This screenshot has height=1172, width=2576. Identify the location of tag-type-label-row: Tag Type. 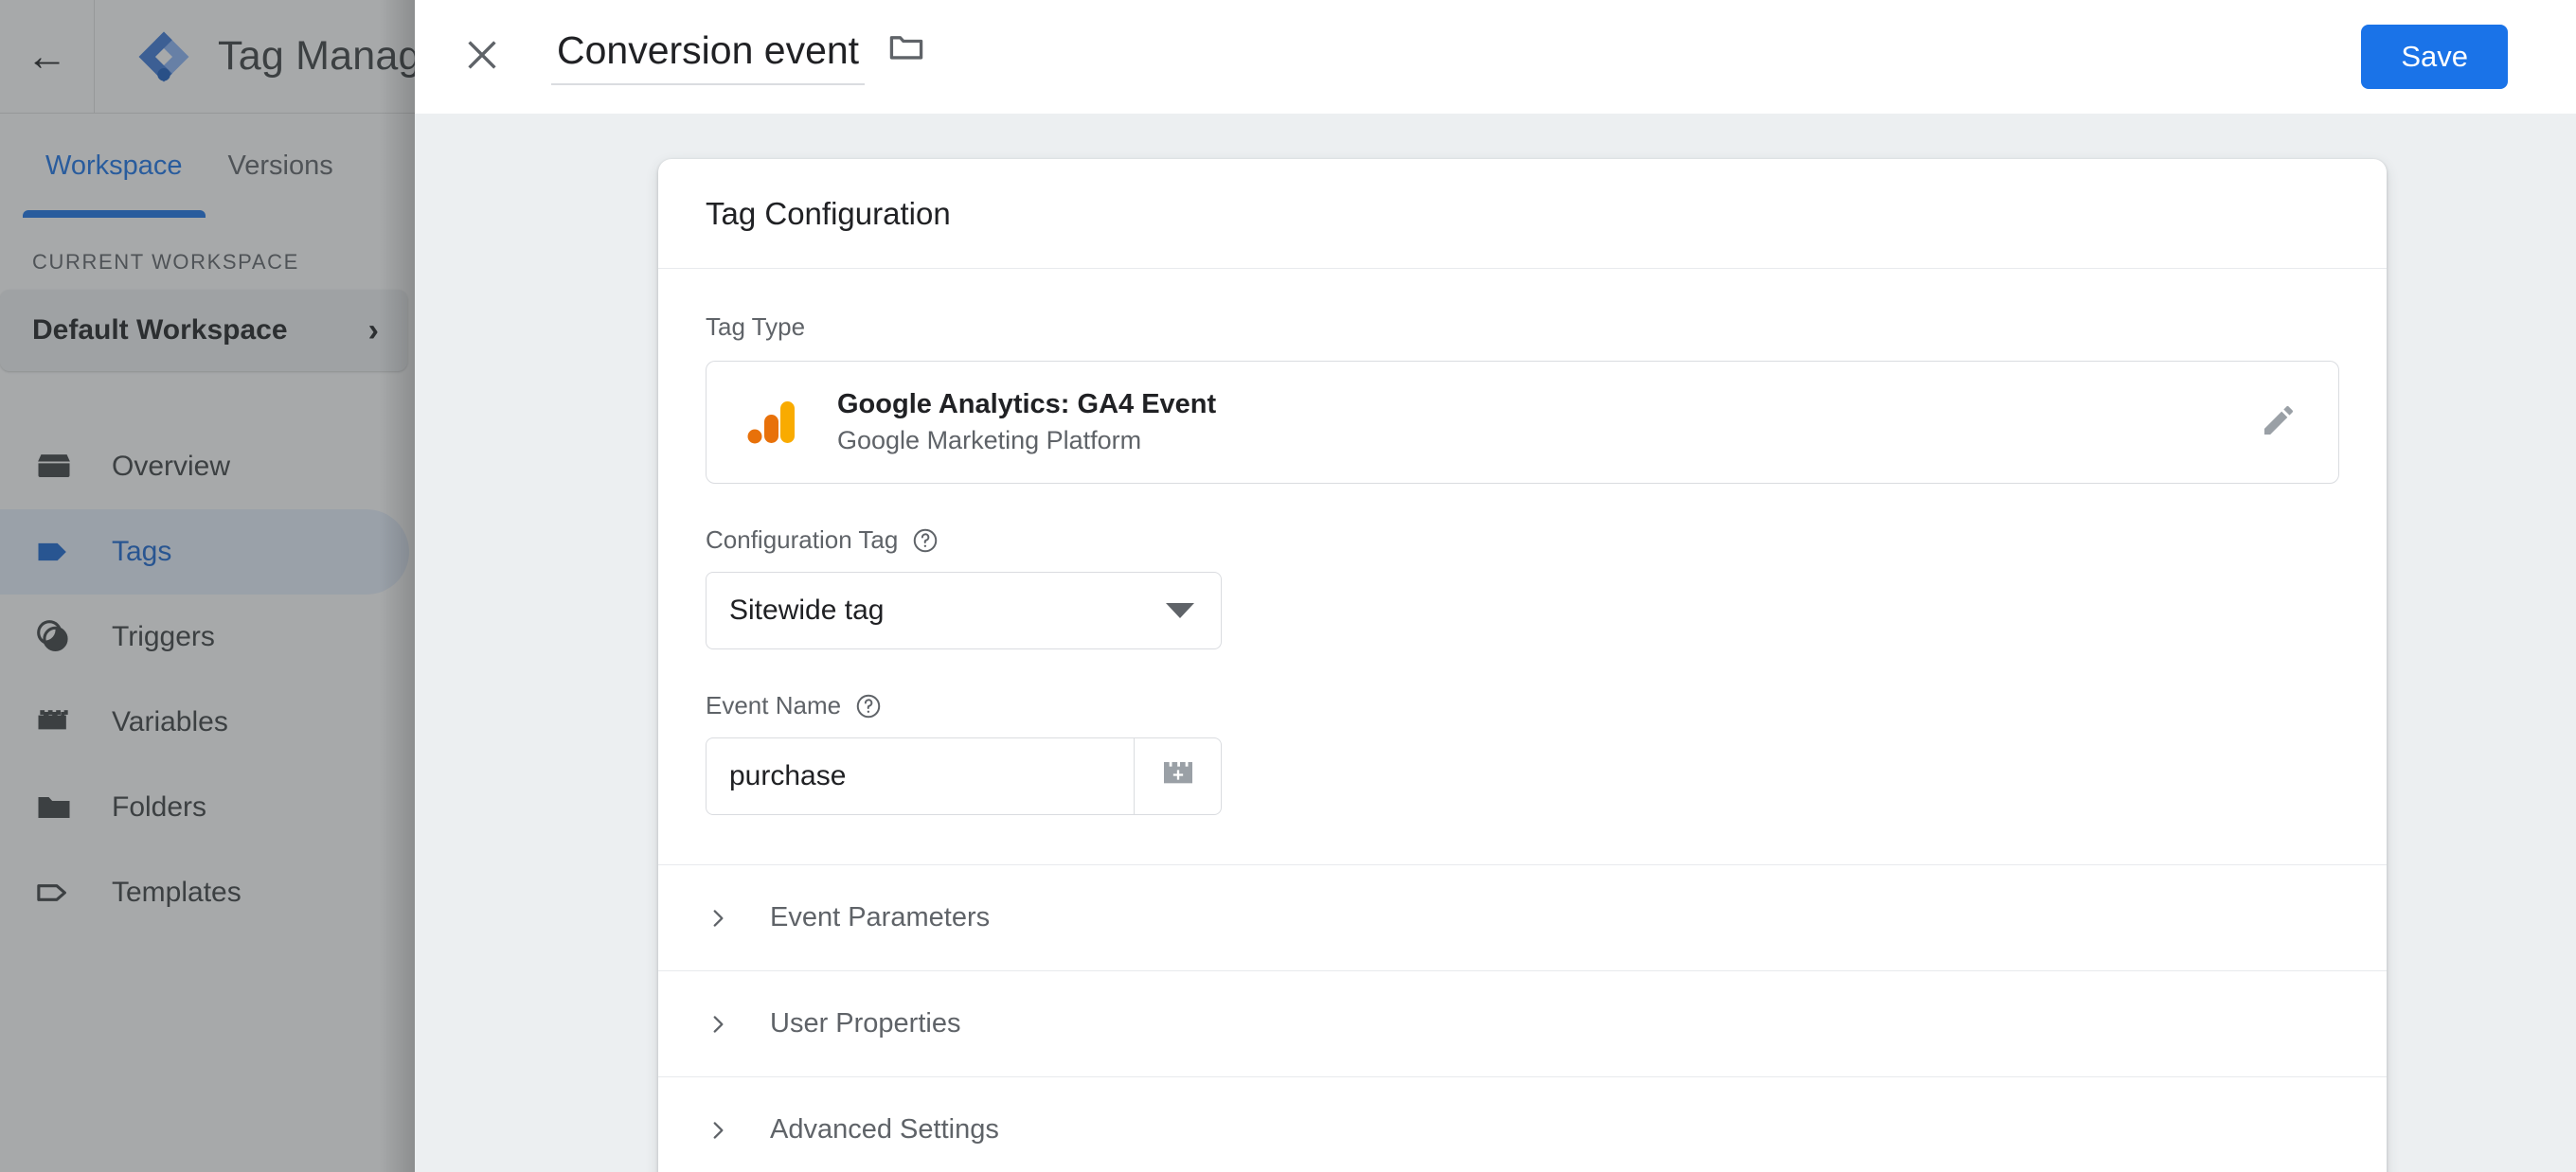
(1522, 327).